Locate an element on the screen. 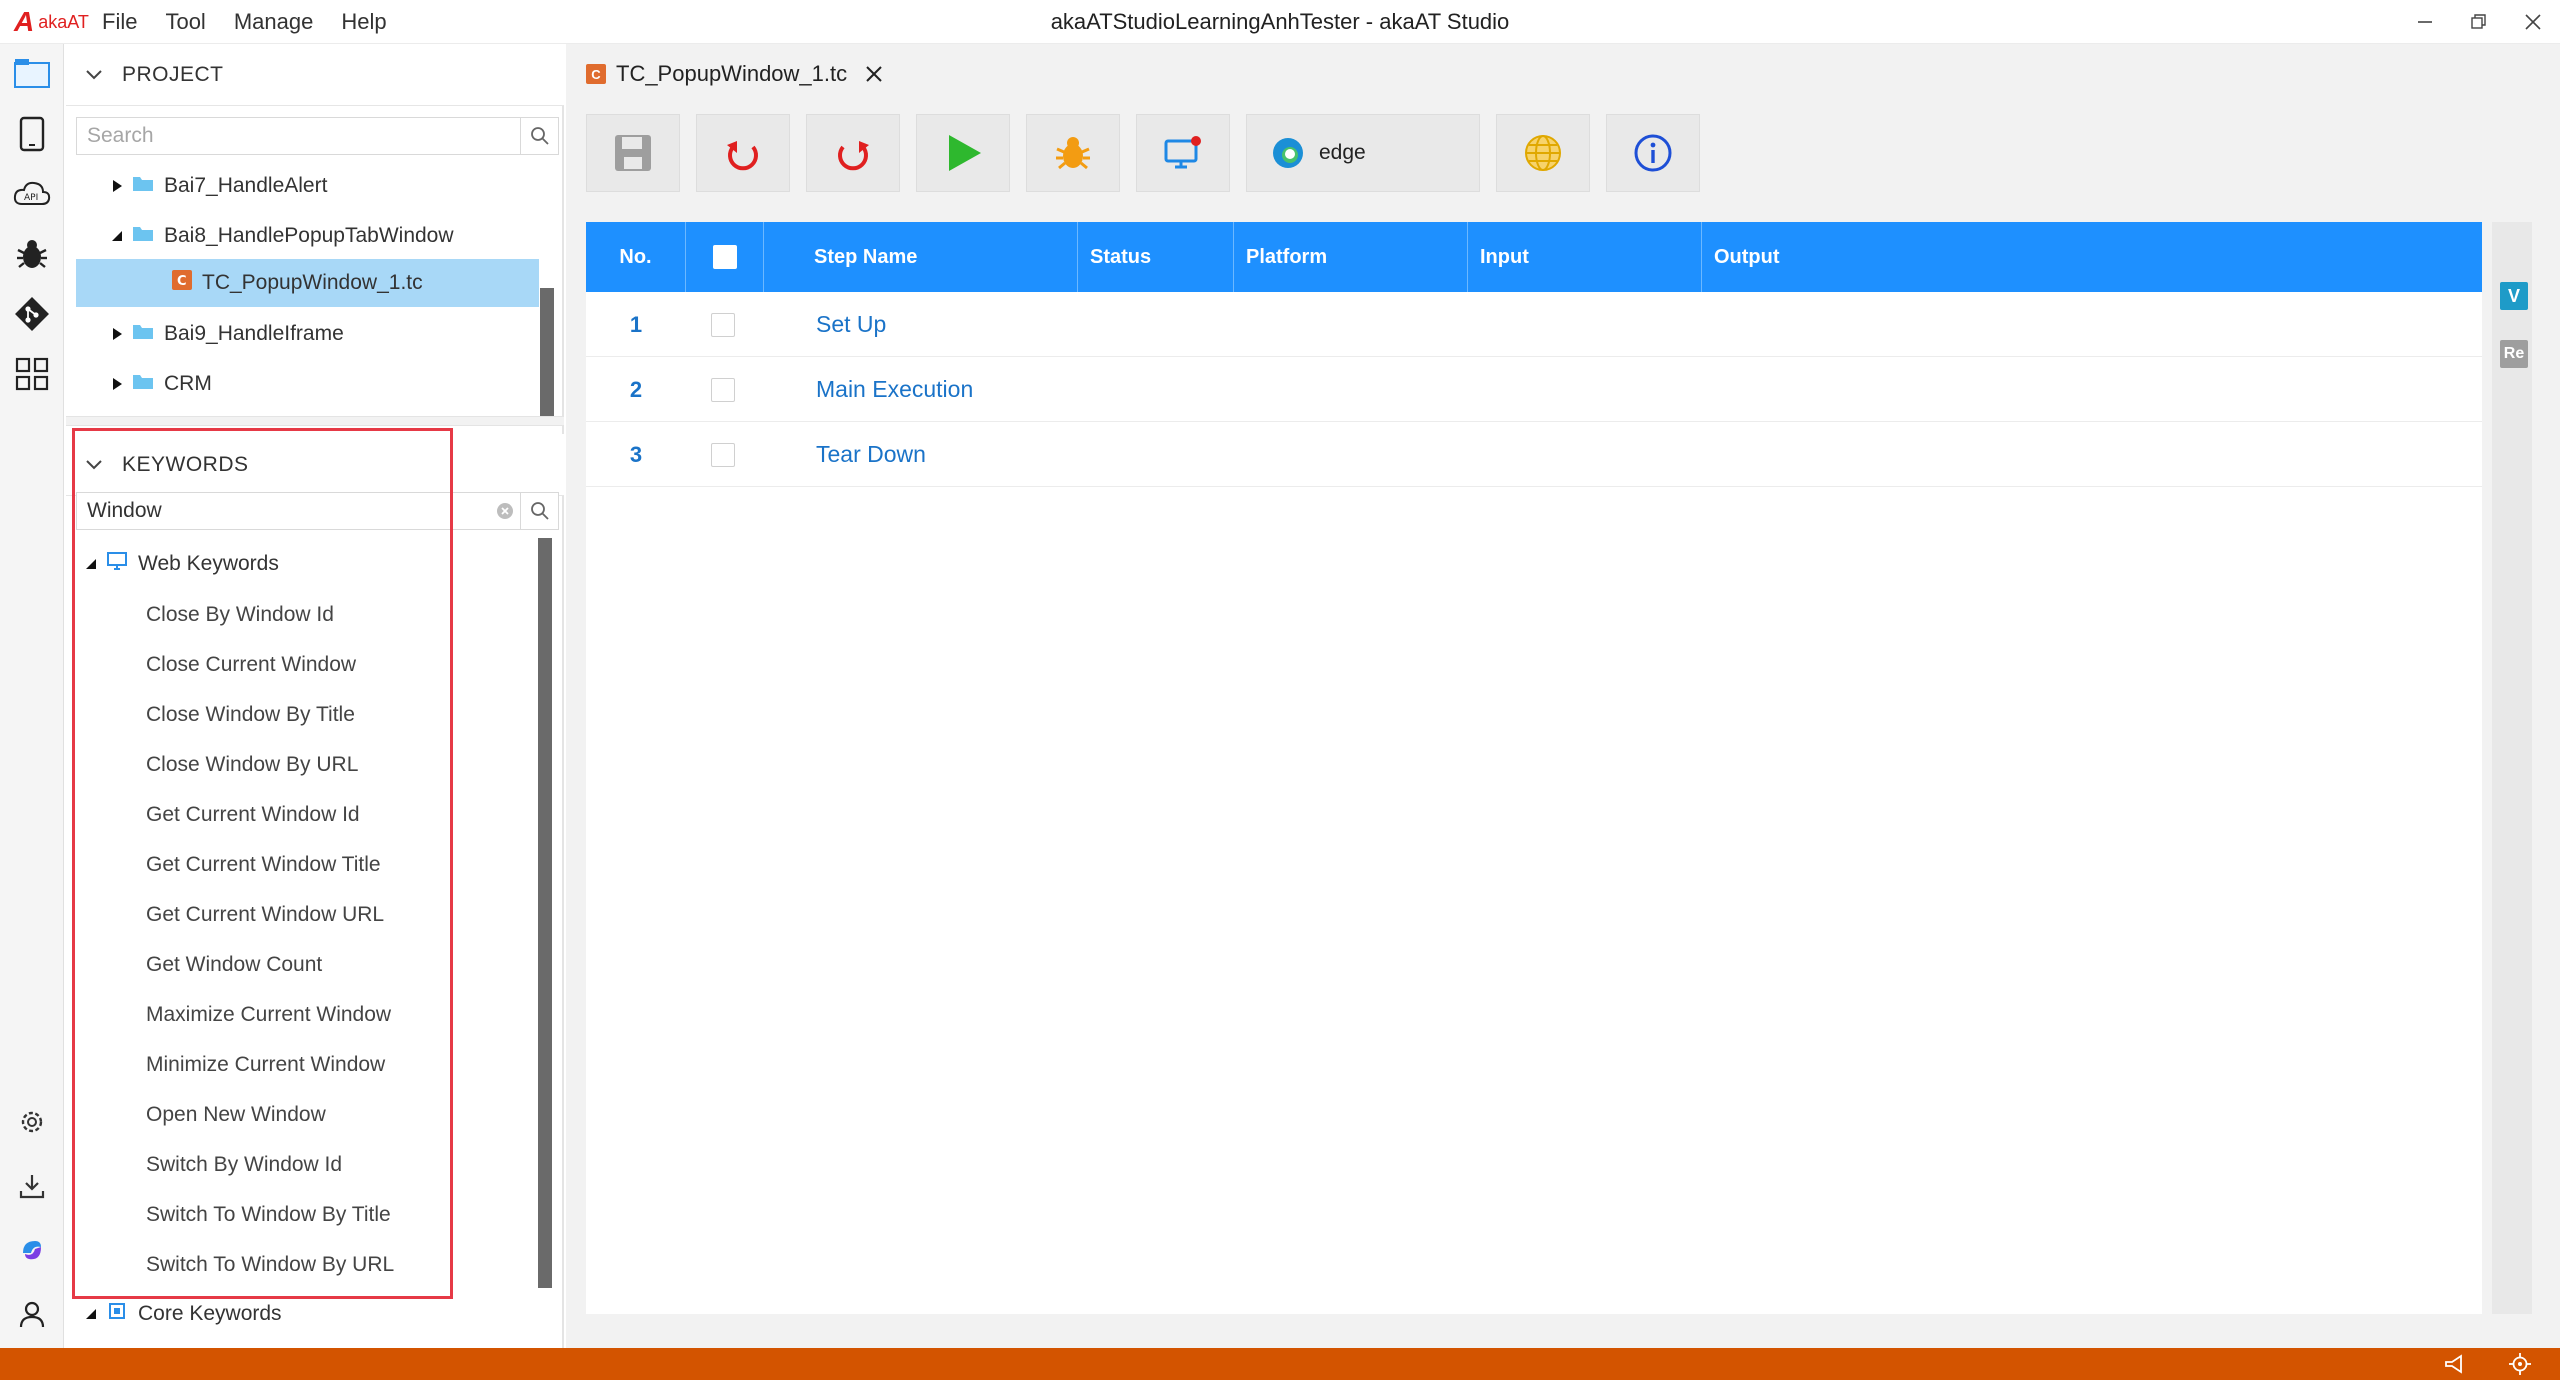 The width and height of the screenshot is (2560, 1380). close-window-button is located at coordinates (2533, 22).